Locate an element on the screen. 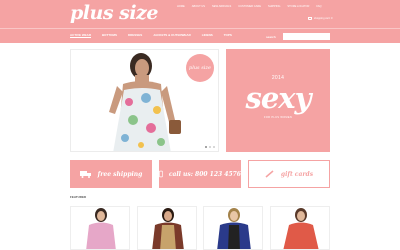  gift-cards-banner: gift cards is located at coordinates (289, 174).